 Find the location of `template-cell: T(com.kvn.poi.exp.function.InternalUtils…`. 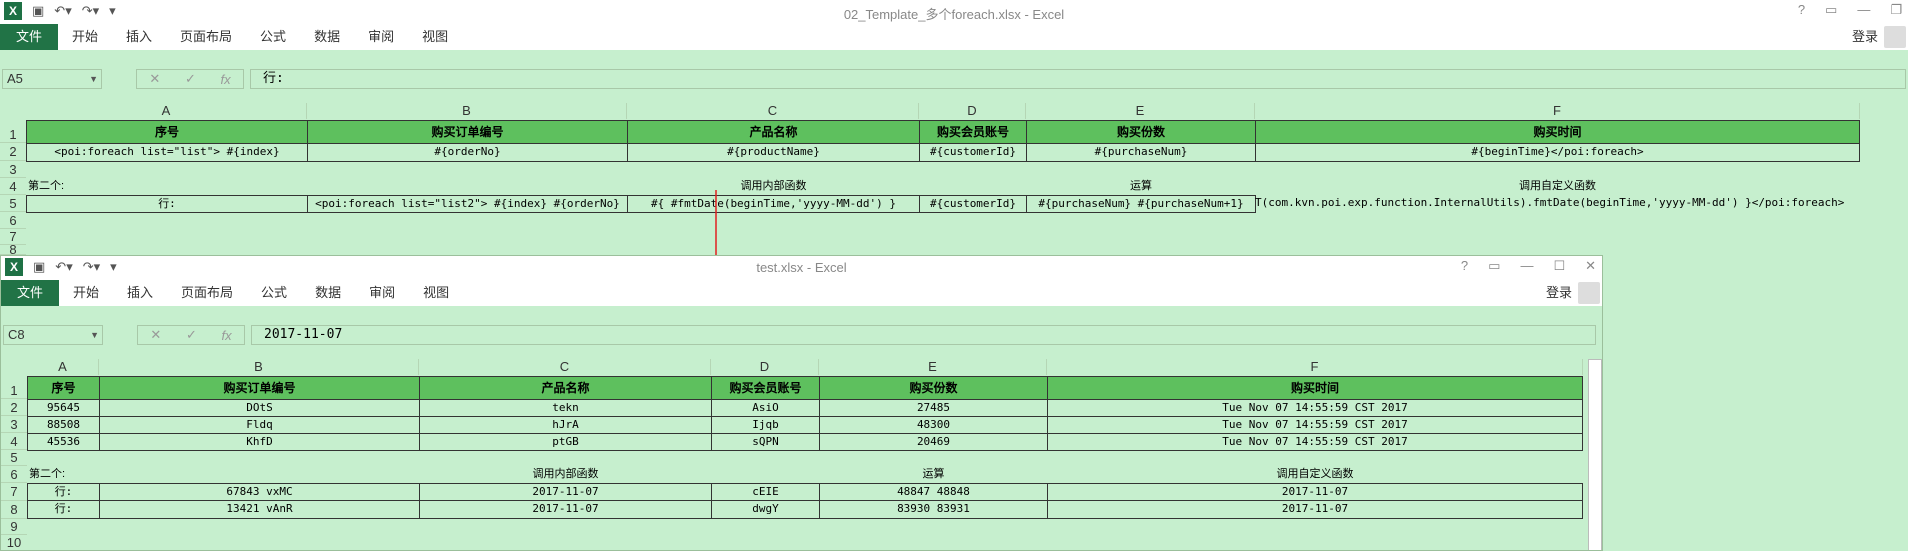

template-cell: T(com.kvn.poi.exp.function.InternalUtils… is located at coordinates (1567, 204).